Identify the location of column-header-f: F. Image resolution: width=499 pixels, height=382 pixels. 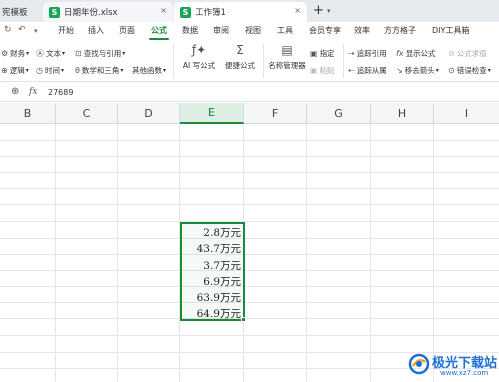
(275, 113).